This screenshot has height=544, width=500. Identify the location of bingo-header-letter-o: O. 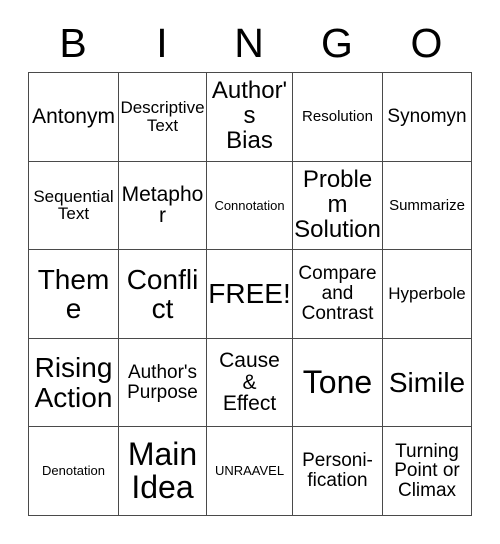
(426, 42).